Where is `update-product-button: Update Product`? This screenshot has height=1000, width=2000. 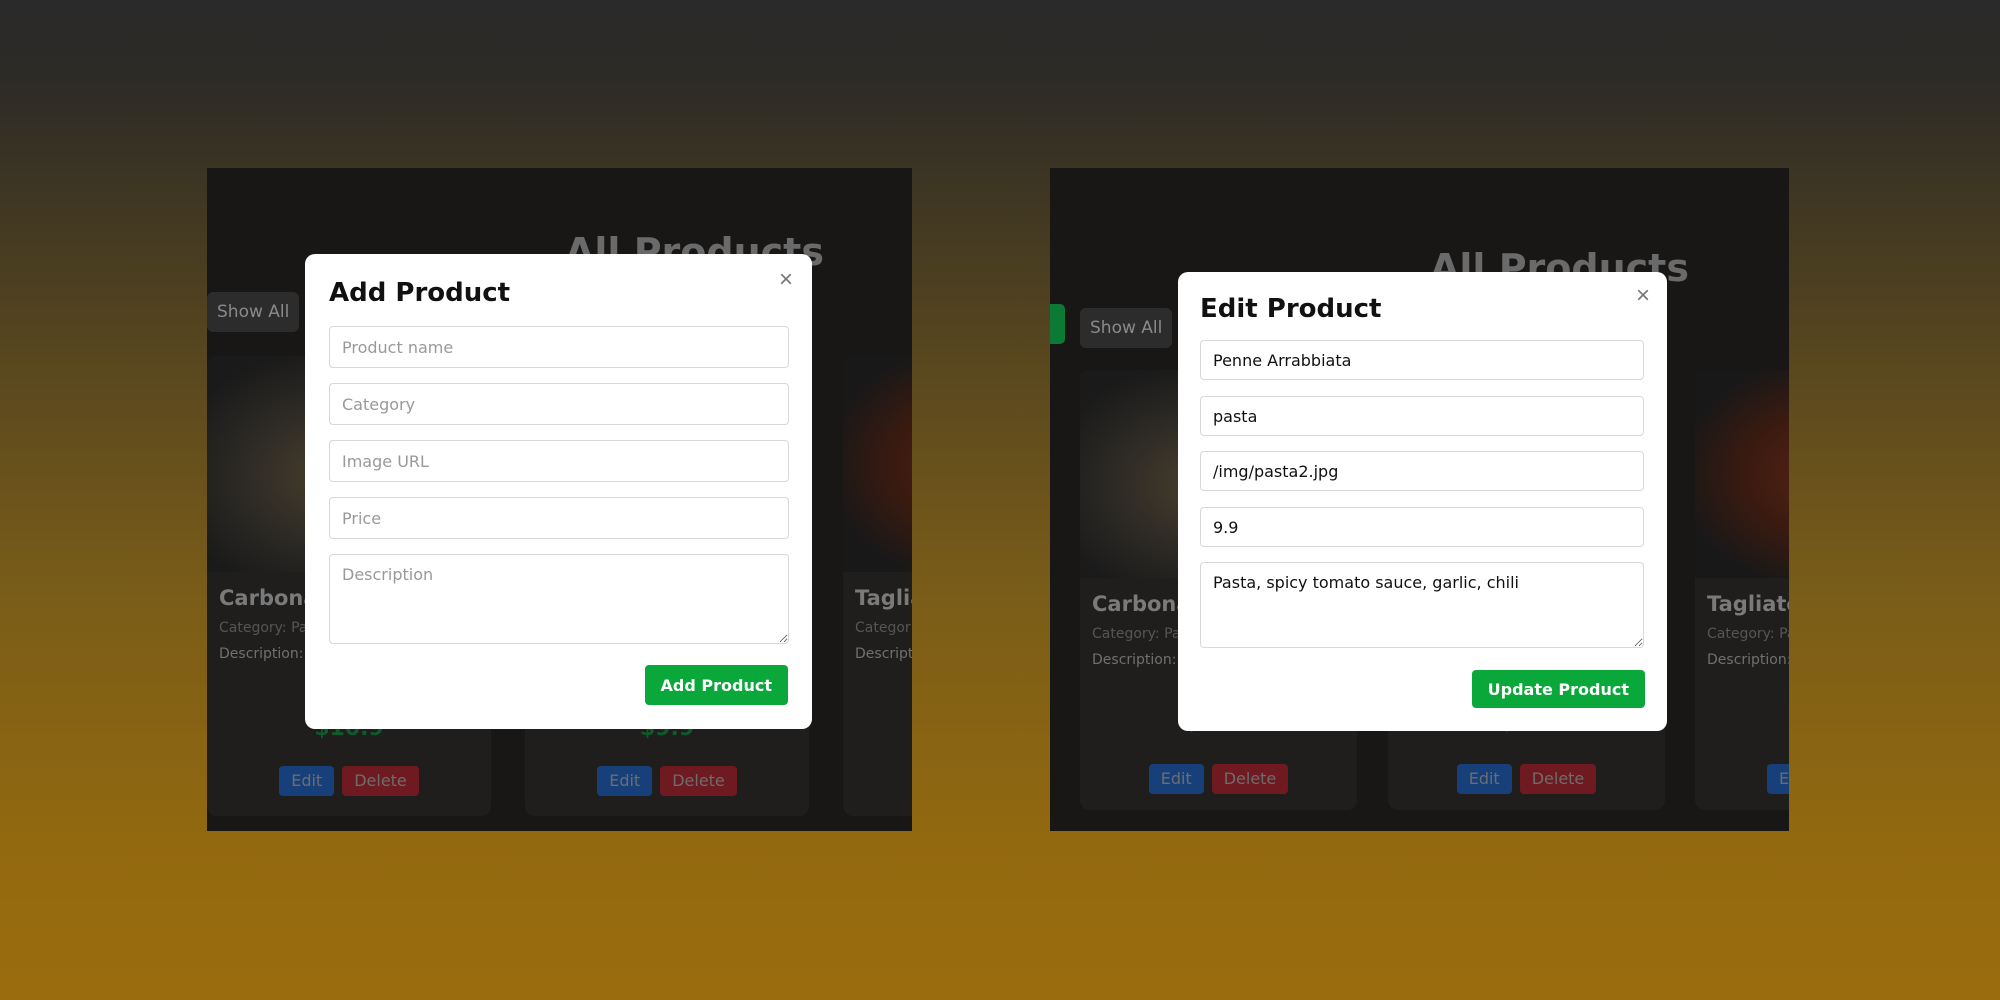 update-product-button: Update Product is located at coordinates (1558, 689).